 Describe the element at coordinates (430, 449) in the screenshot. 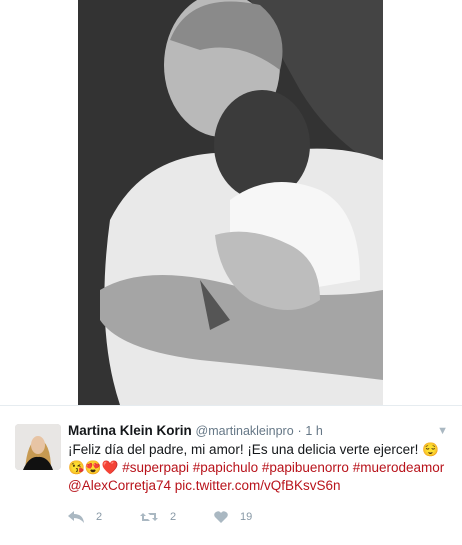

I see `emoji-relieved: 😌` at that location.